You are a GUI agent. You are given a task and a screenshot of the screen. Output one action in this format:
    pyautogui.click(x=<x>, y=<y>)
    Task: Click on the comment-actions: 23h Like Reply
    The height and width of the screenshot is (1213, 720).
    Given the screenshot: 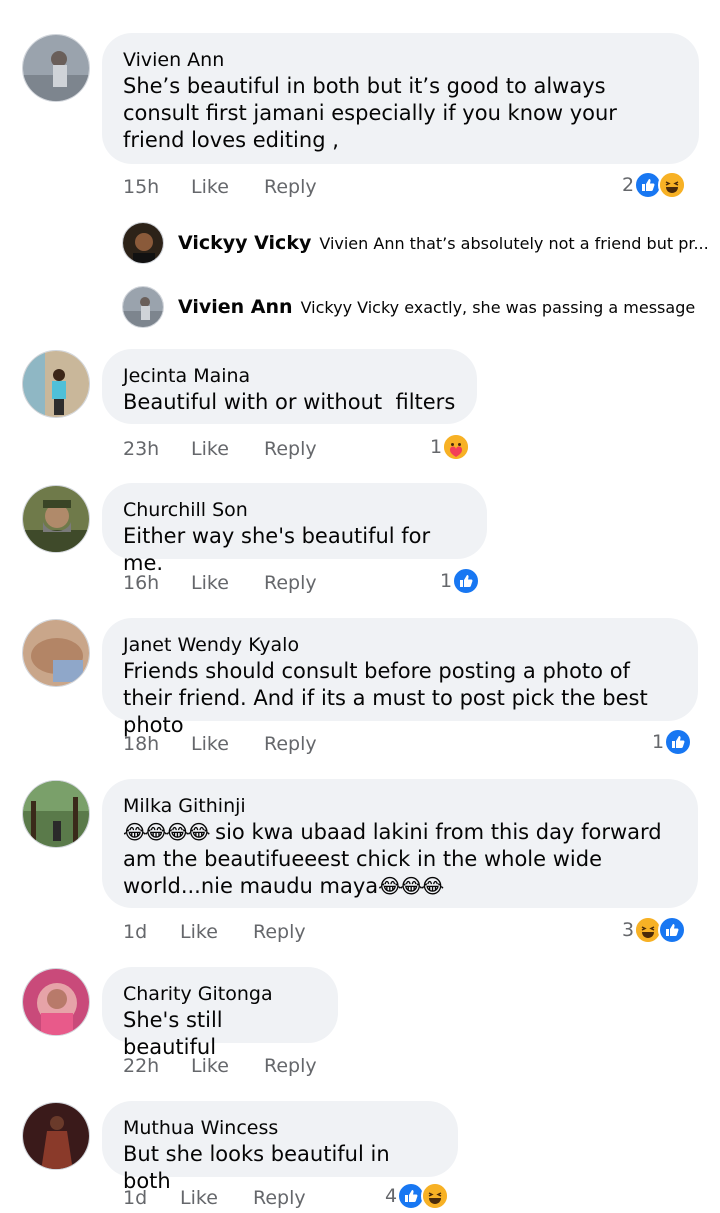 What is the action you would take?
    pyautogui.click(x=220, y=449)
    